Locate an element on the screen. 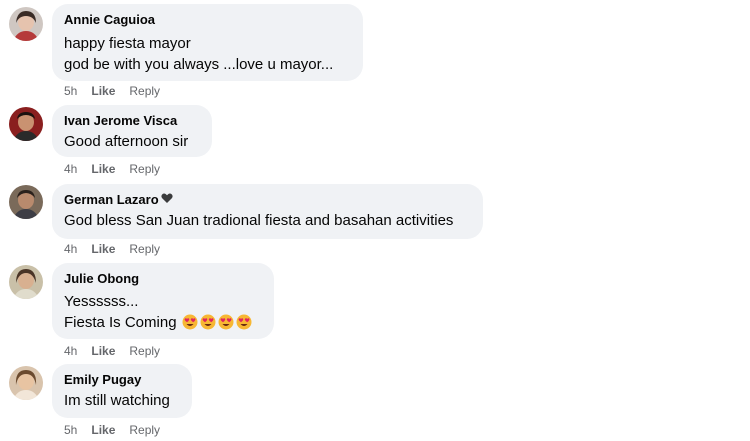 The width and height of the screenshot is (750, 441). emoji-group is located at coordinates (216, 322).